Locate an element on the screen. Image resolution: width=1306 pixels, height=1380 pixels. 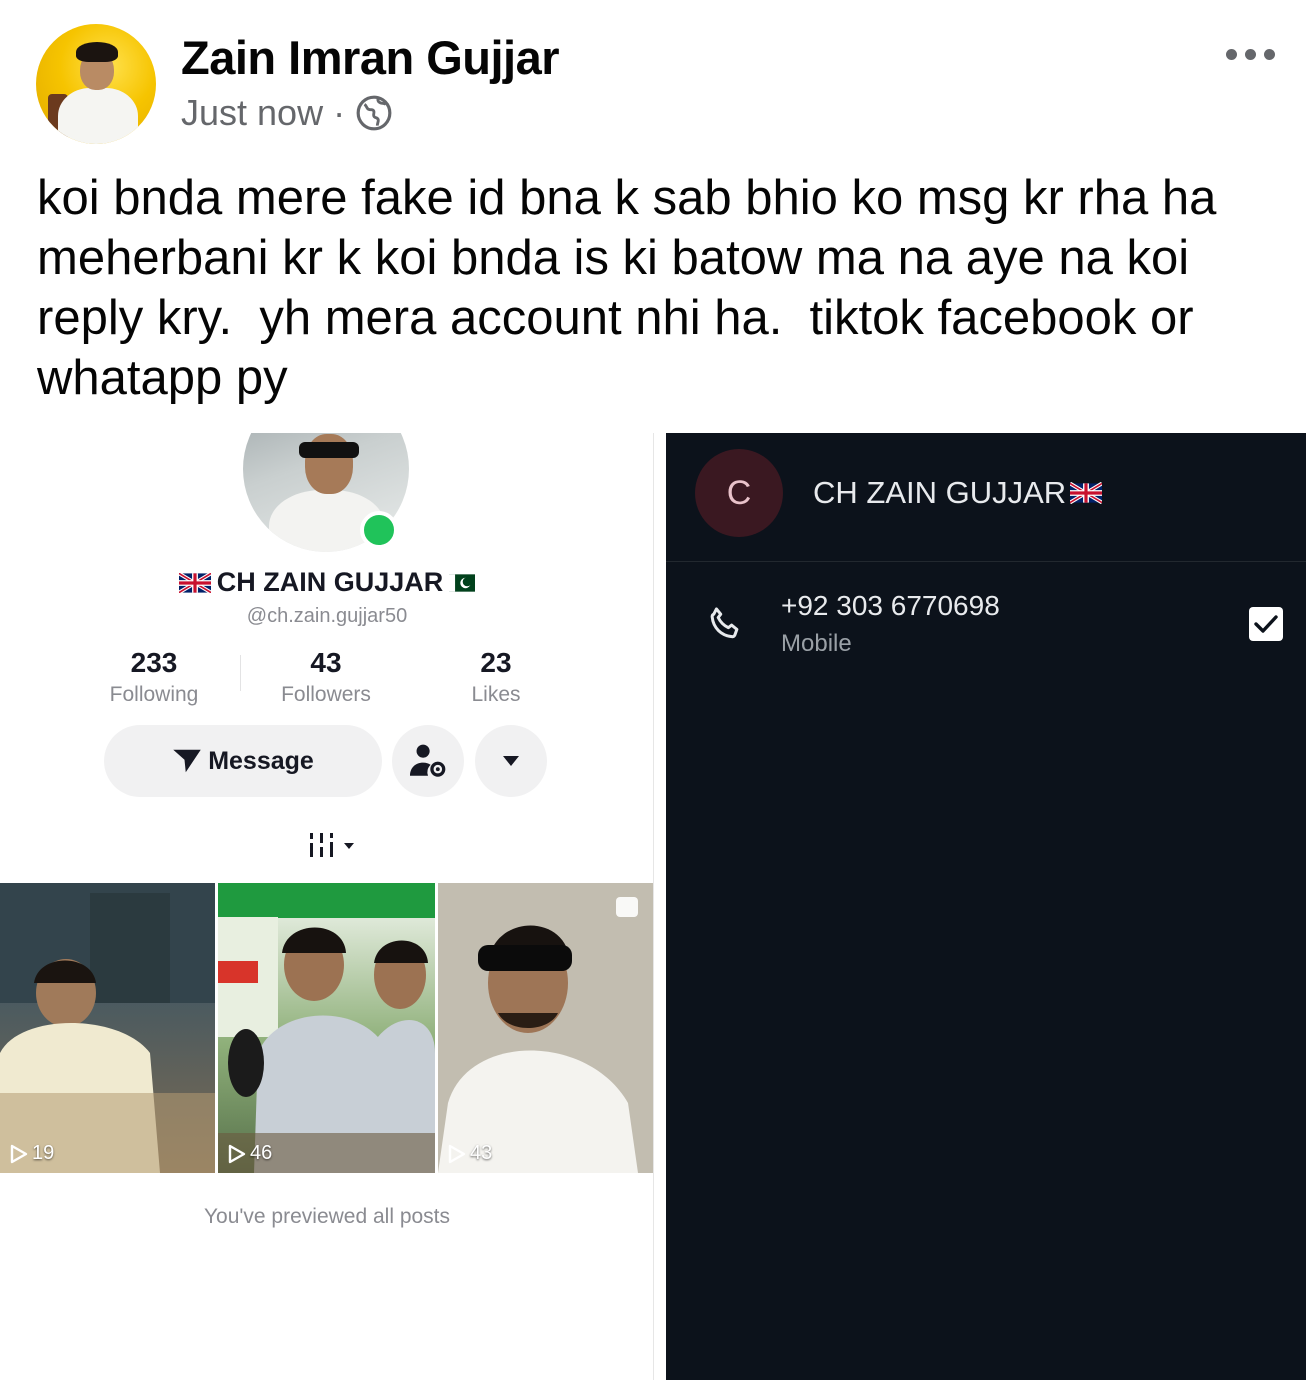
pakistan-flag-icon is located at coordinates (462, 582).